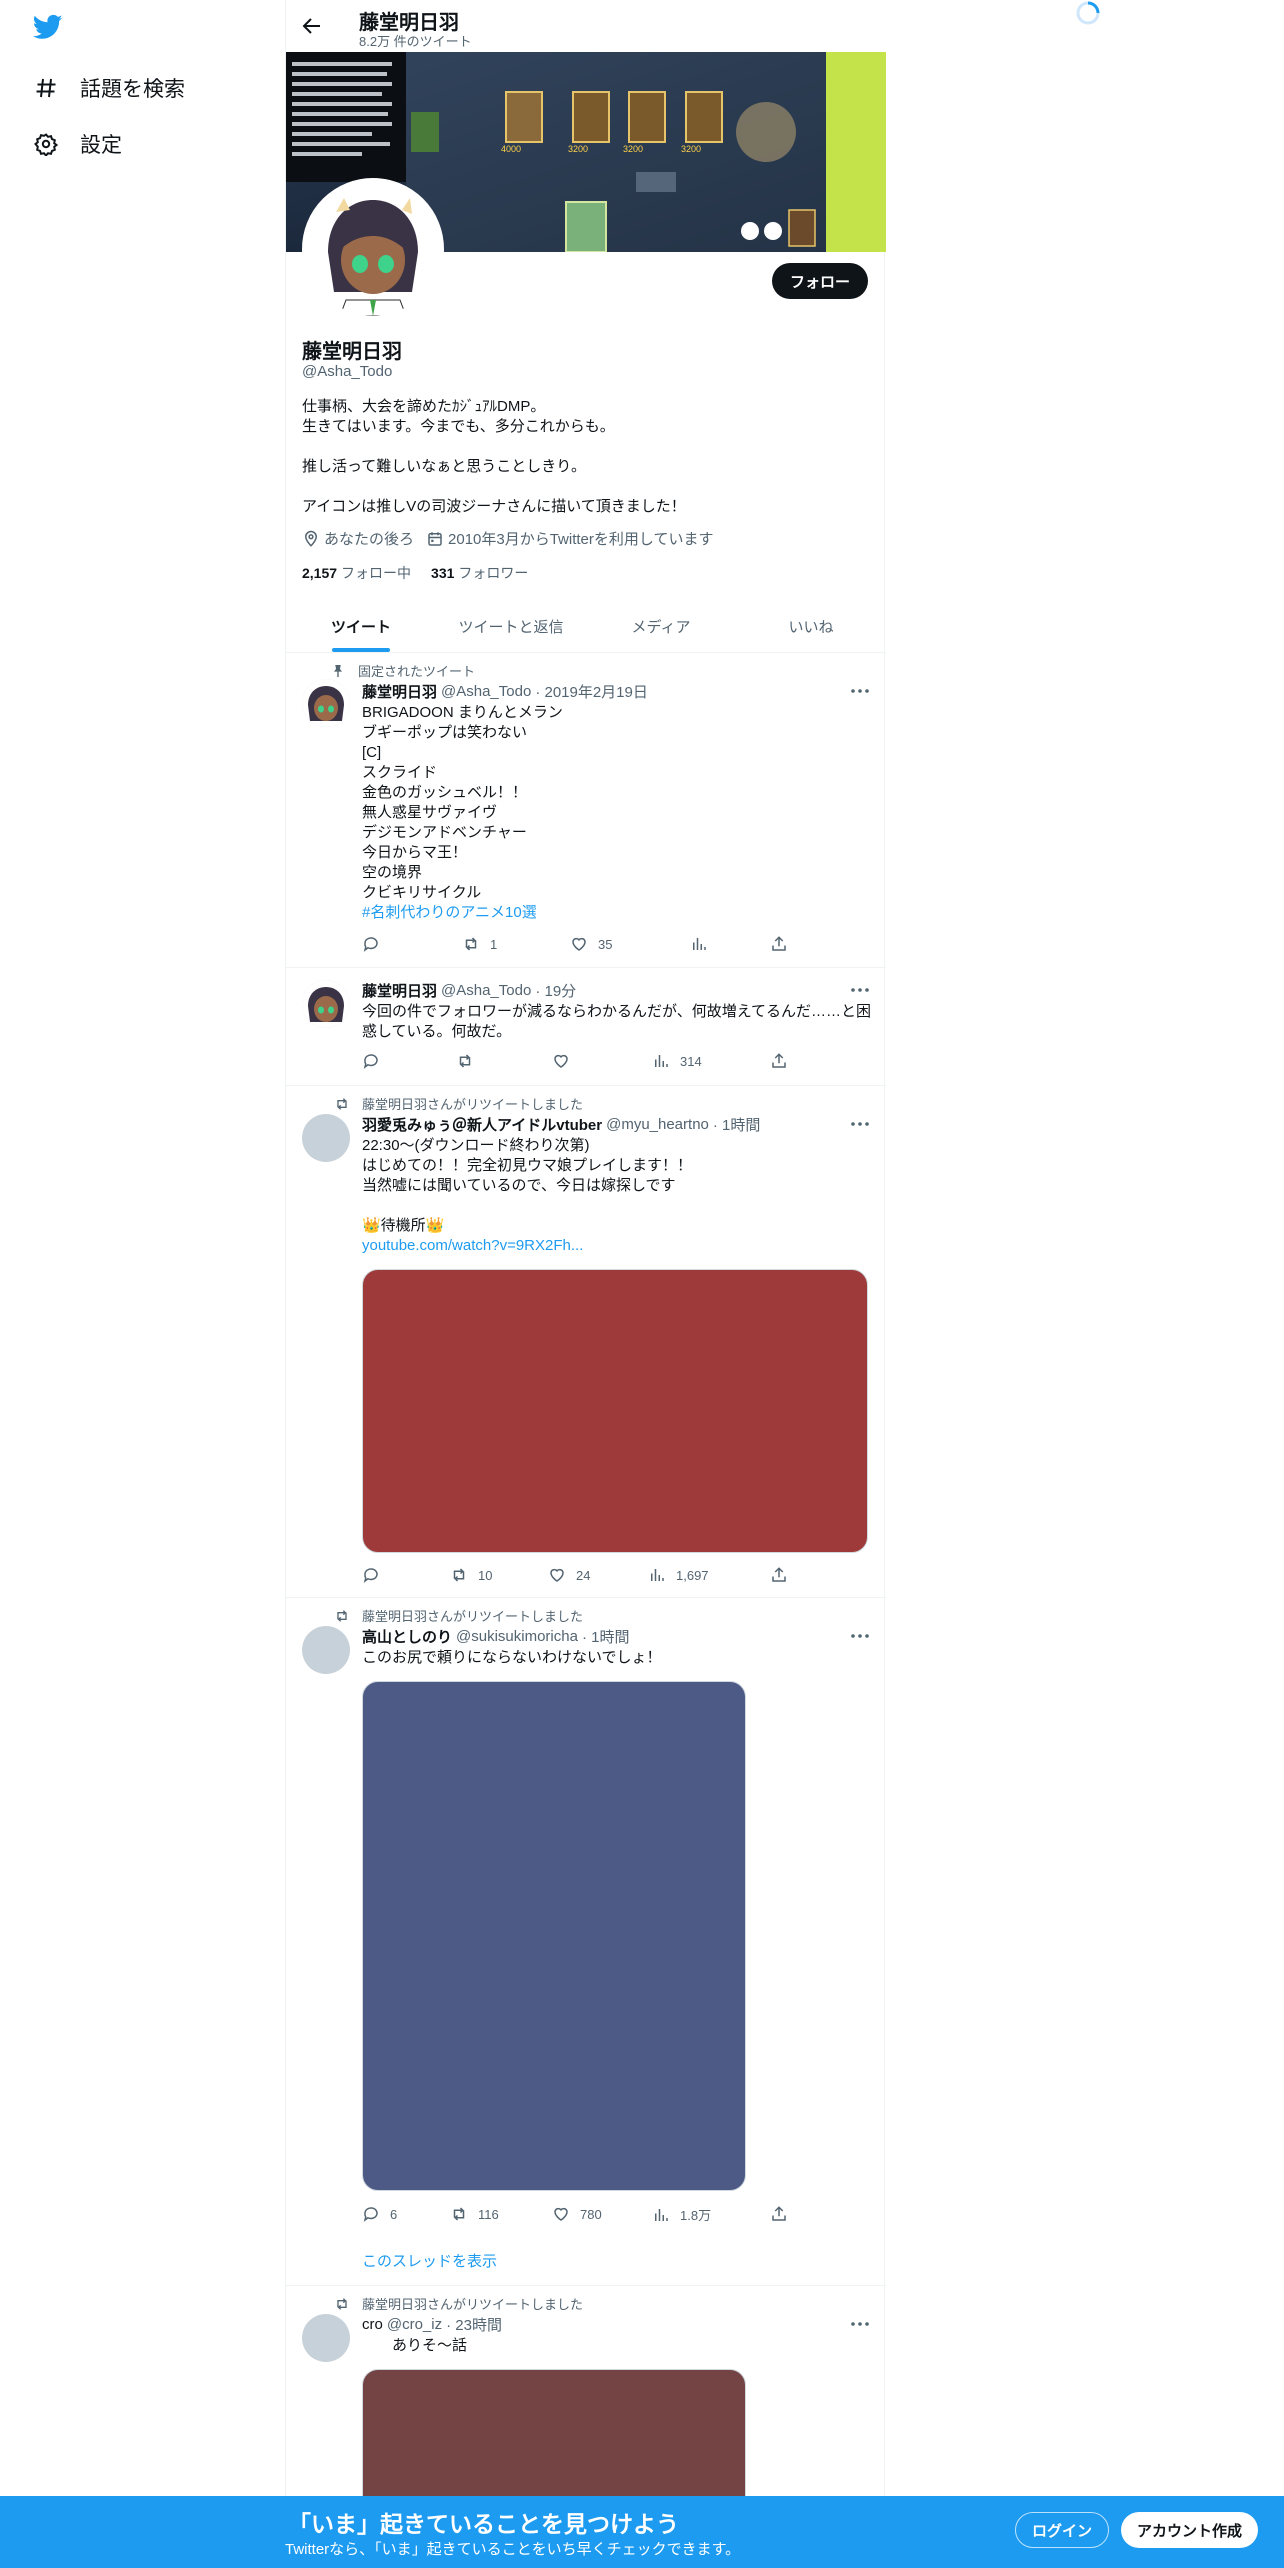  I want to click on retweet-button, so click(470, 1061).